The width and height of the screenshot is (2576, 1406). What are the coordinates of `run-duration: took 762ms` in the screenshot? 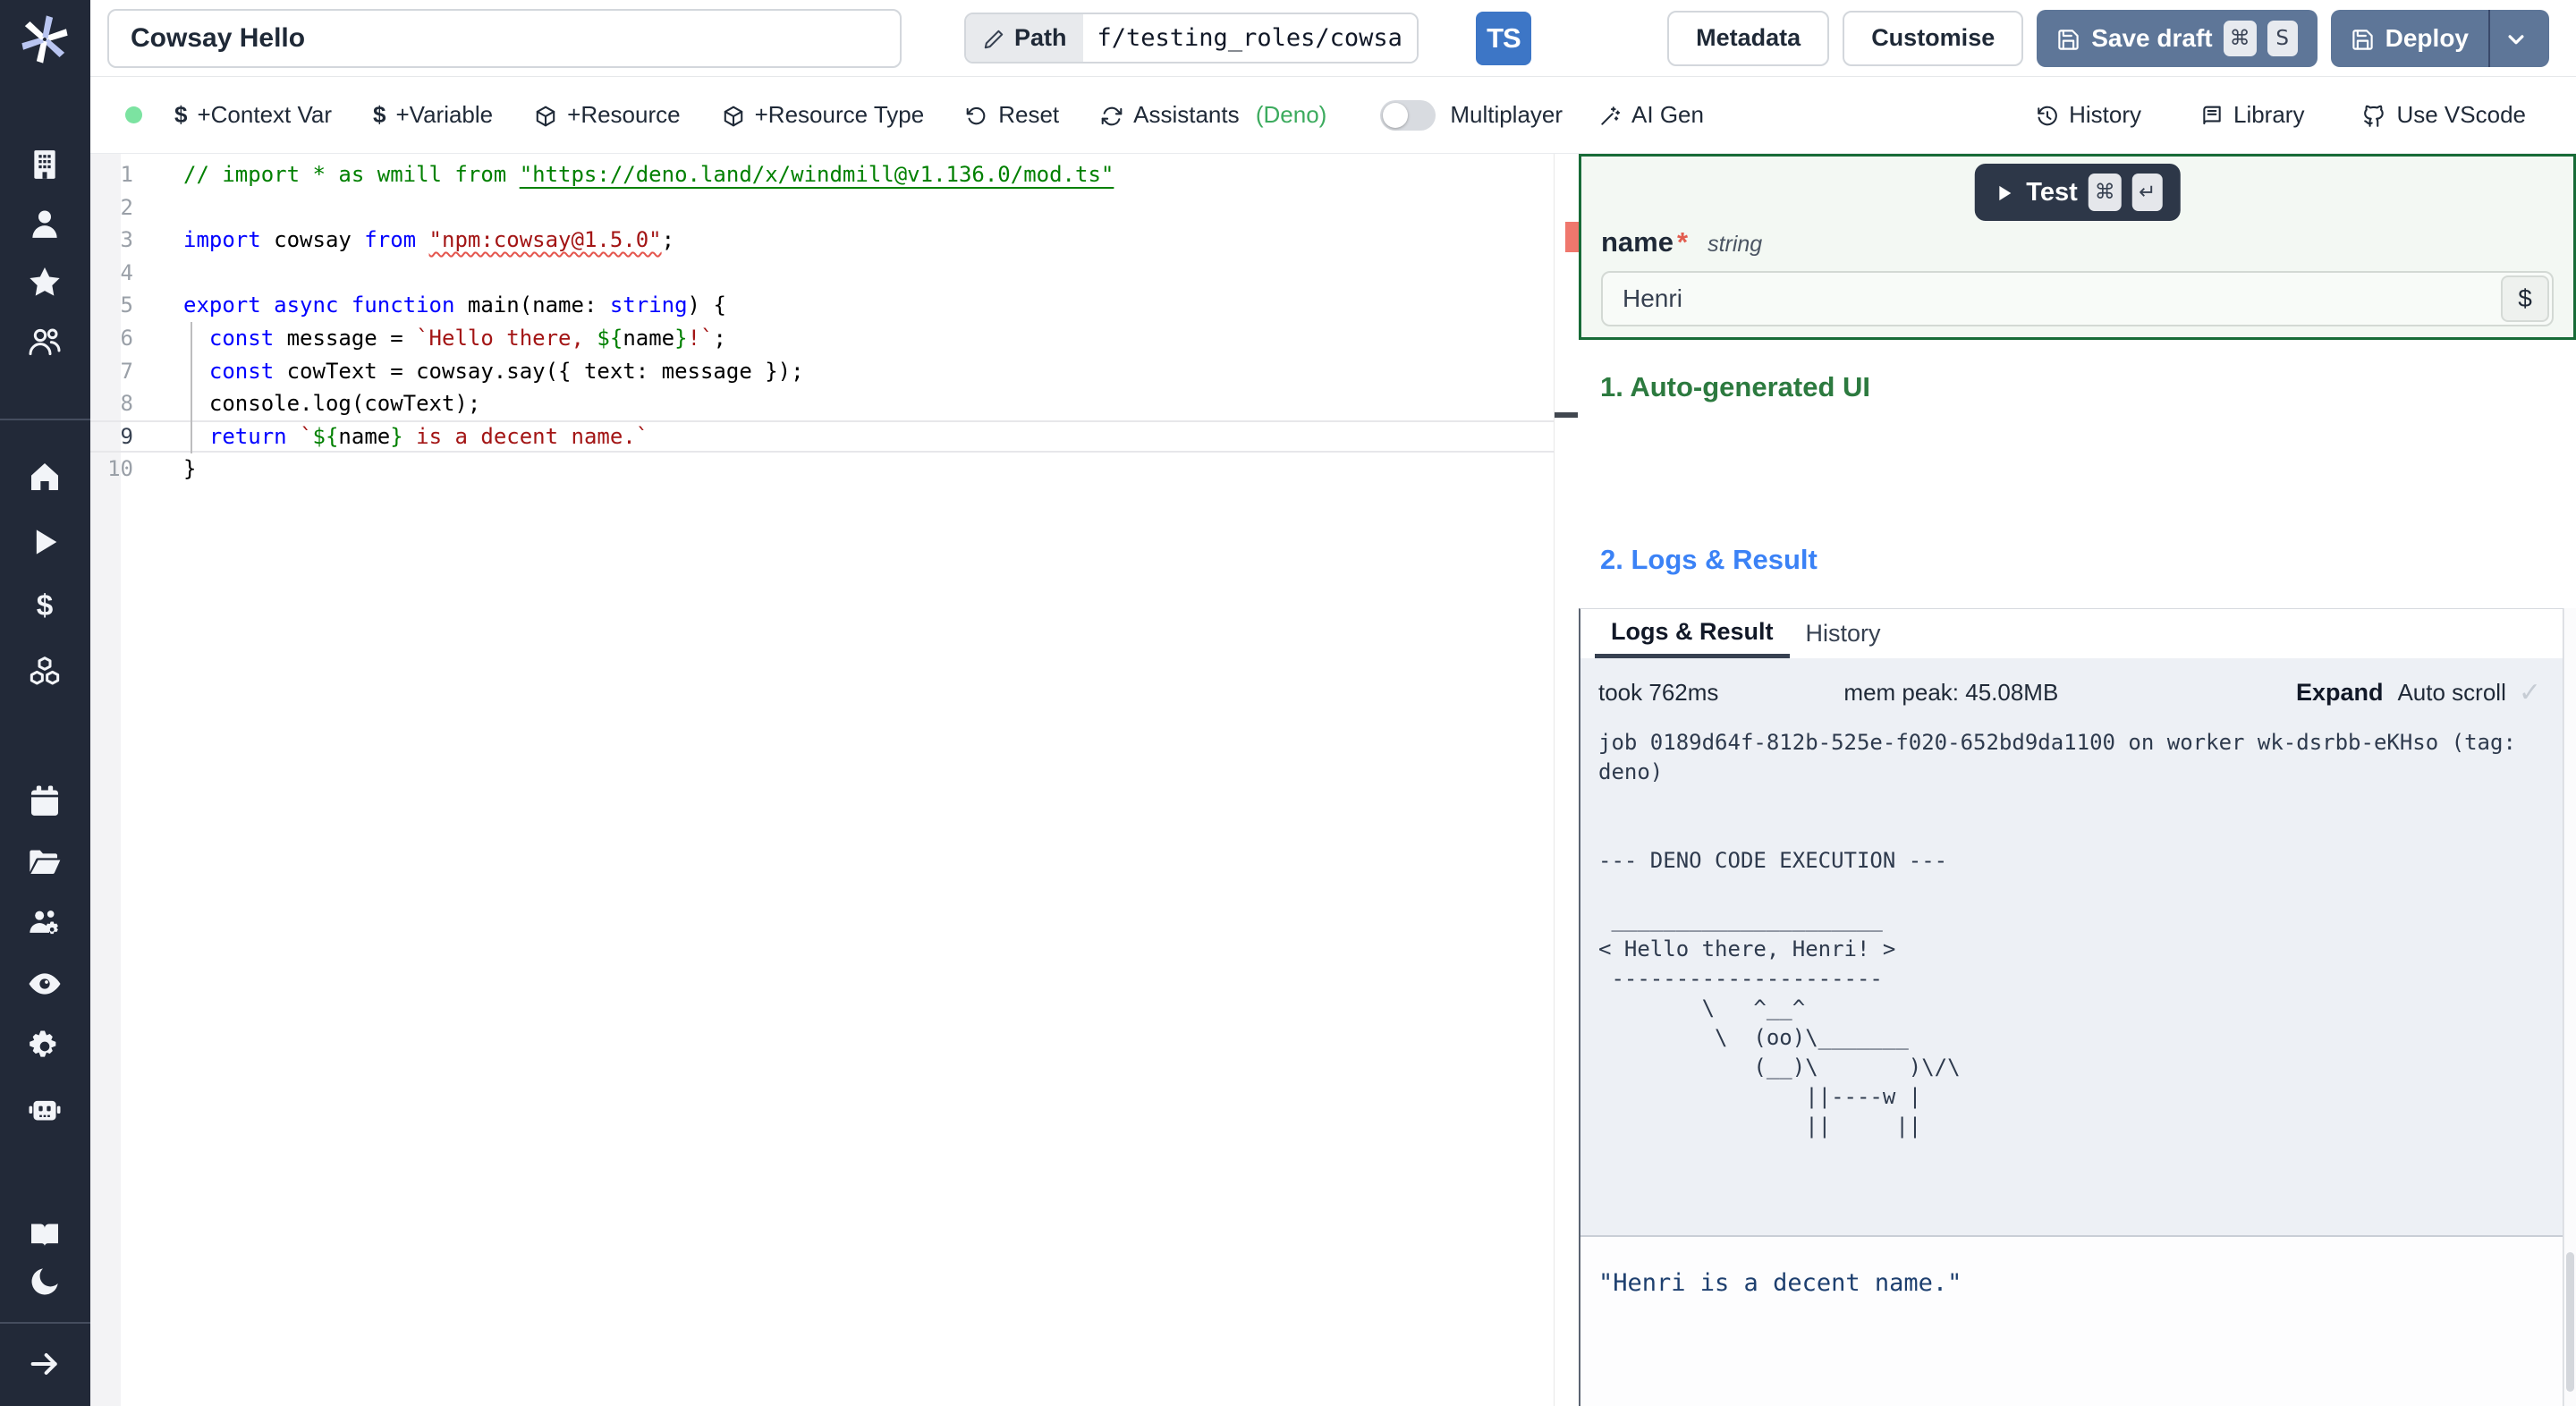 It's located at (1658, 692).